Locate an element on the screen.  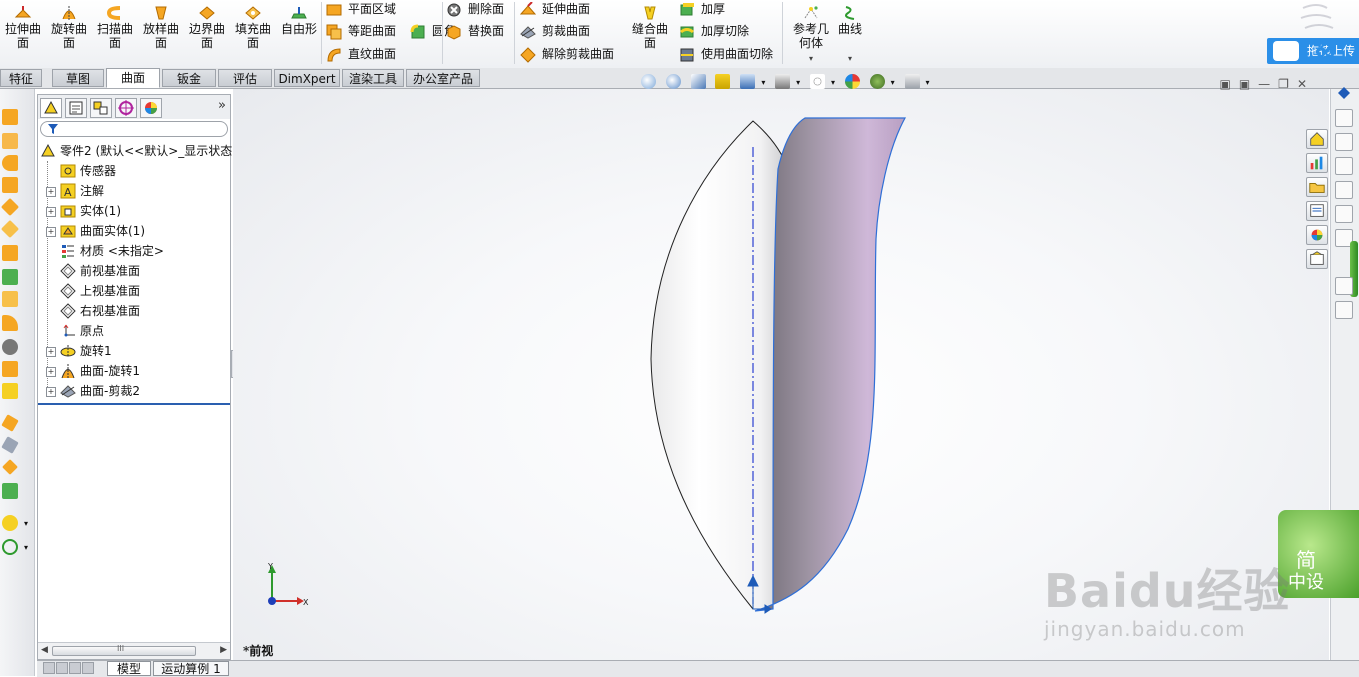
tree-item-annotations: + A 注解 is located at coordinates (135, 191).